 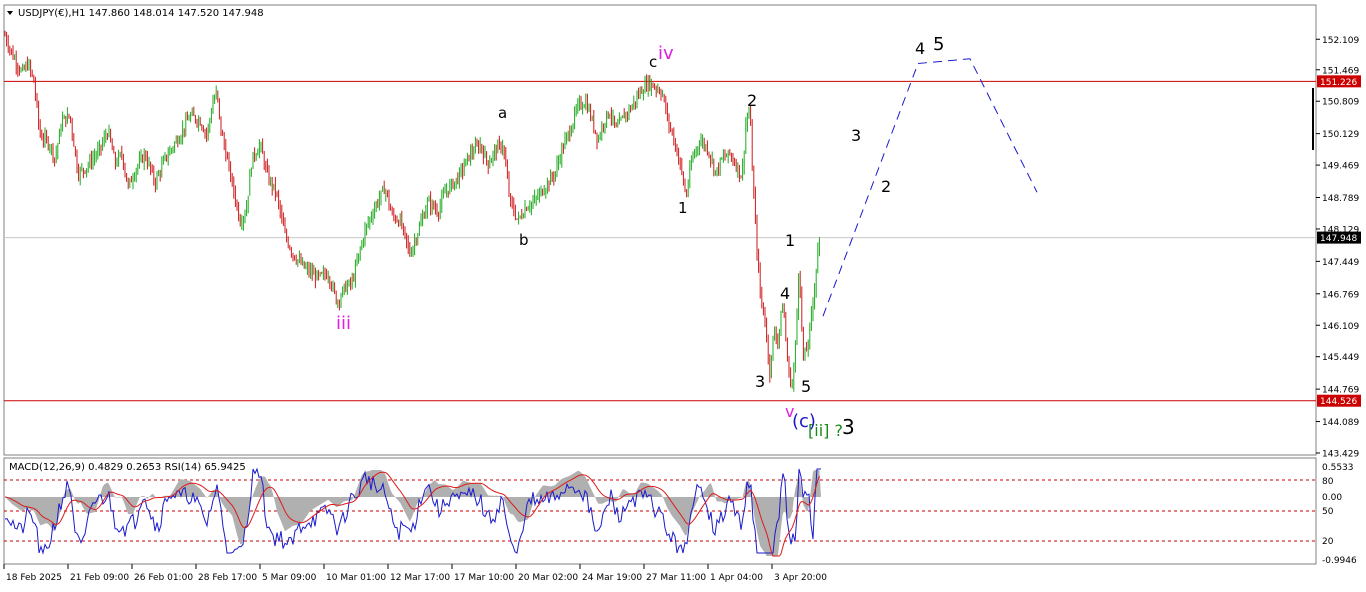 What do you see at coordinates (484, 578) in the screenshot?
I see `time-tick-label: 17 Mar 10:00` at bounding box center [484, 578].